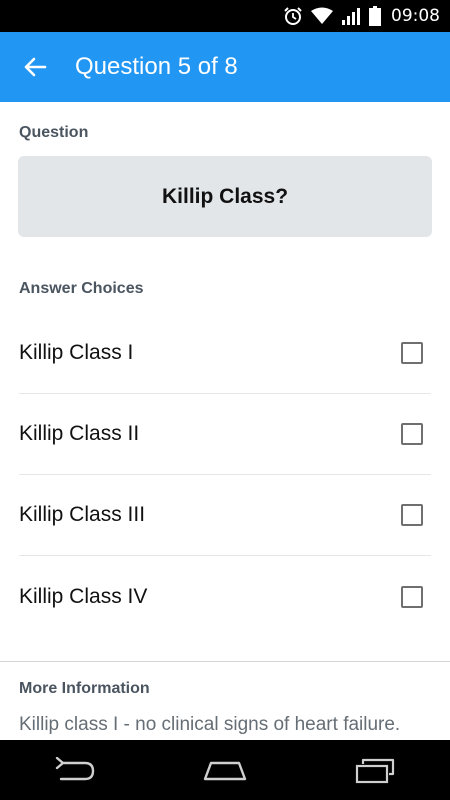  I want to click on page-title: Question 5 of 8, so click(156, 66).